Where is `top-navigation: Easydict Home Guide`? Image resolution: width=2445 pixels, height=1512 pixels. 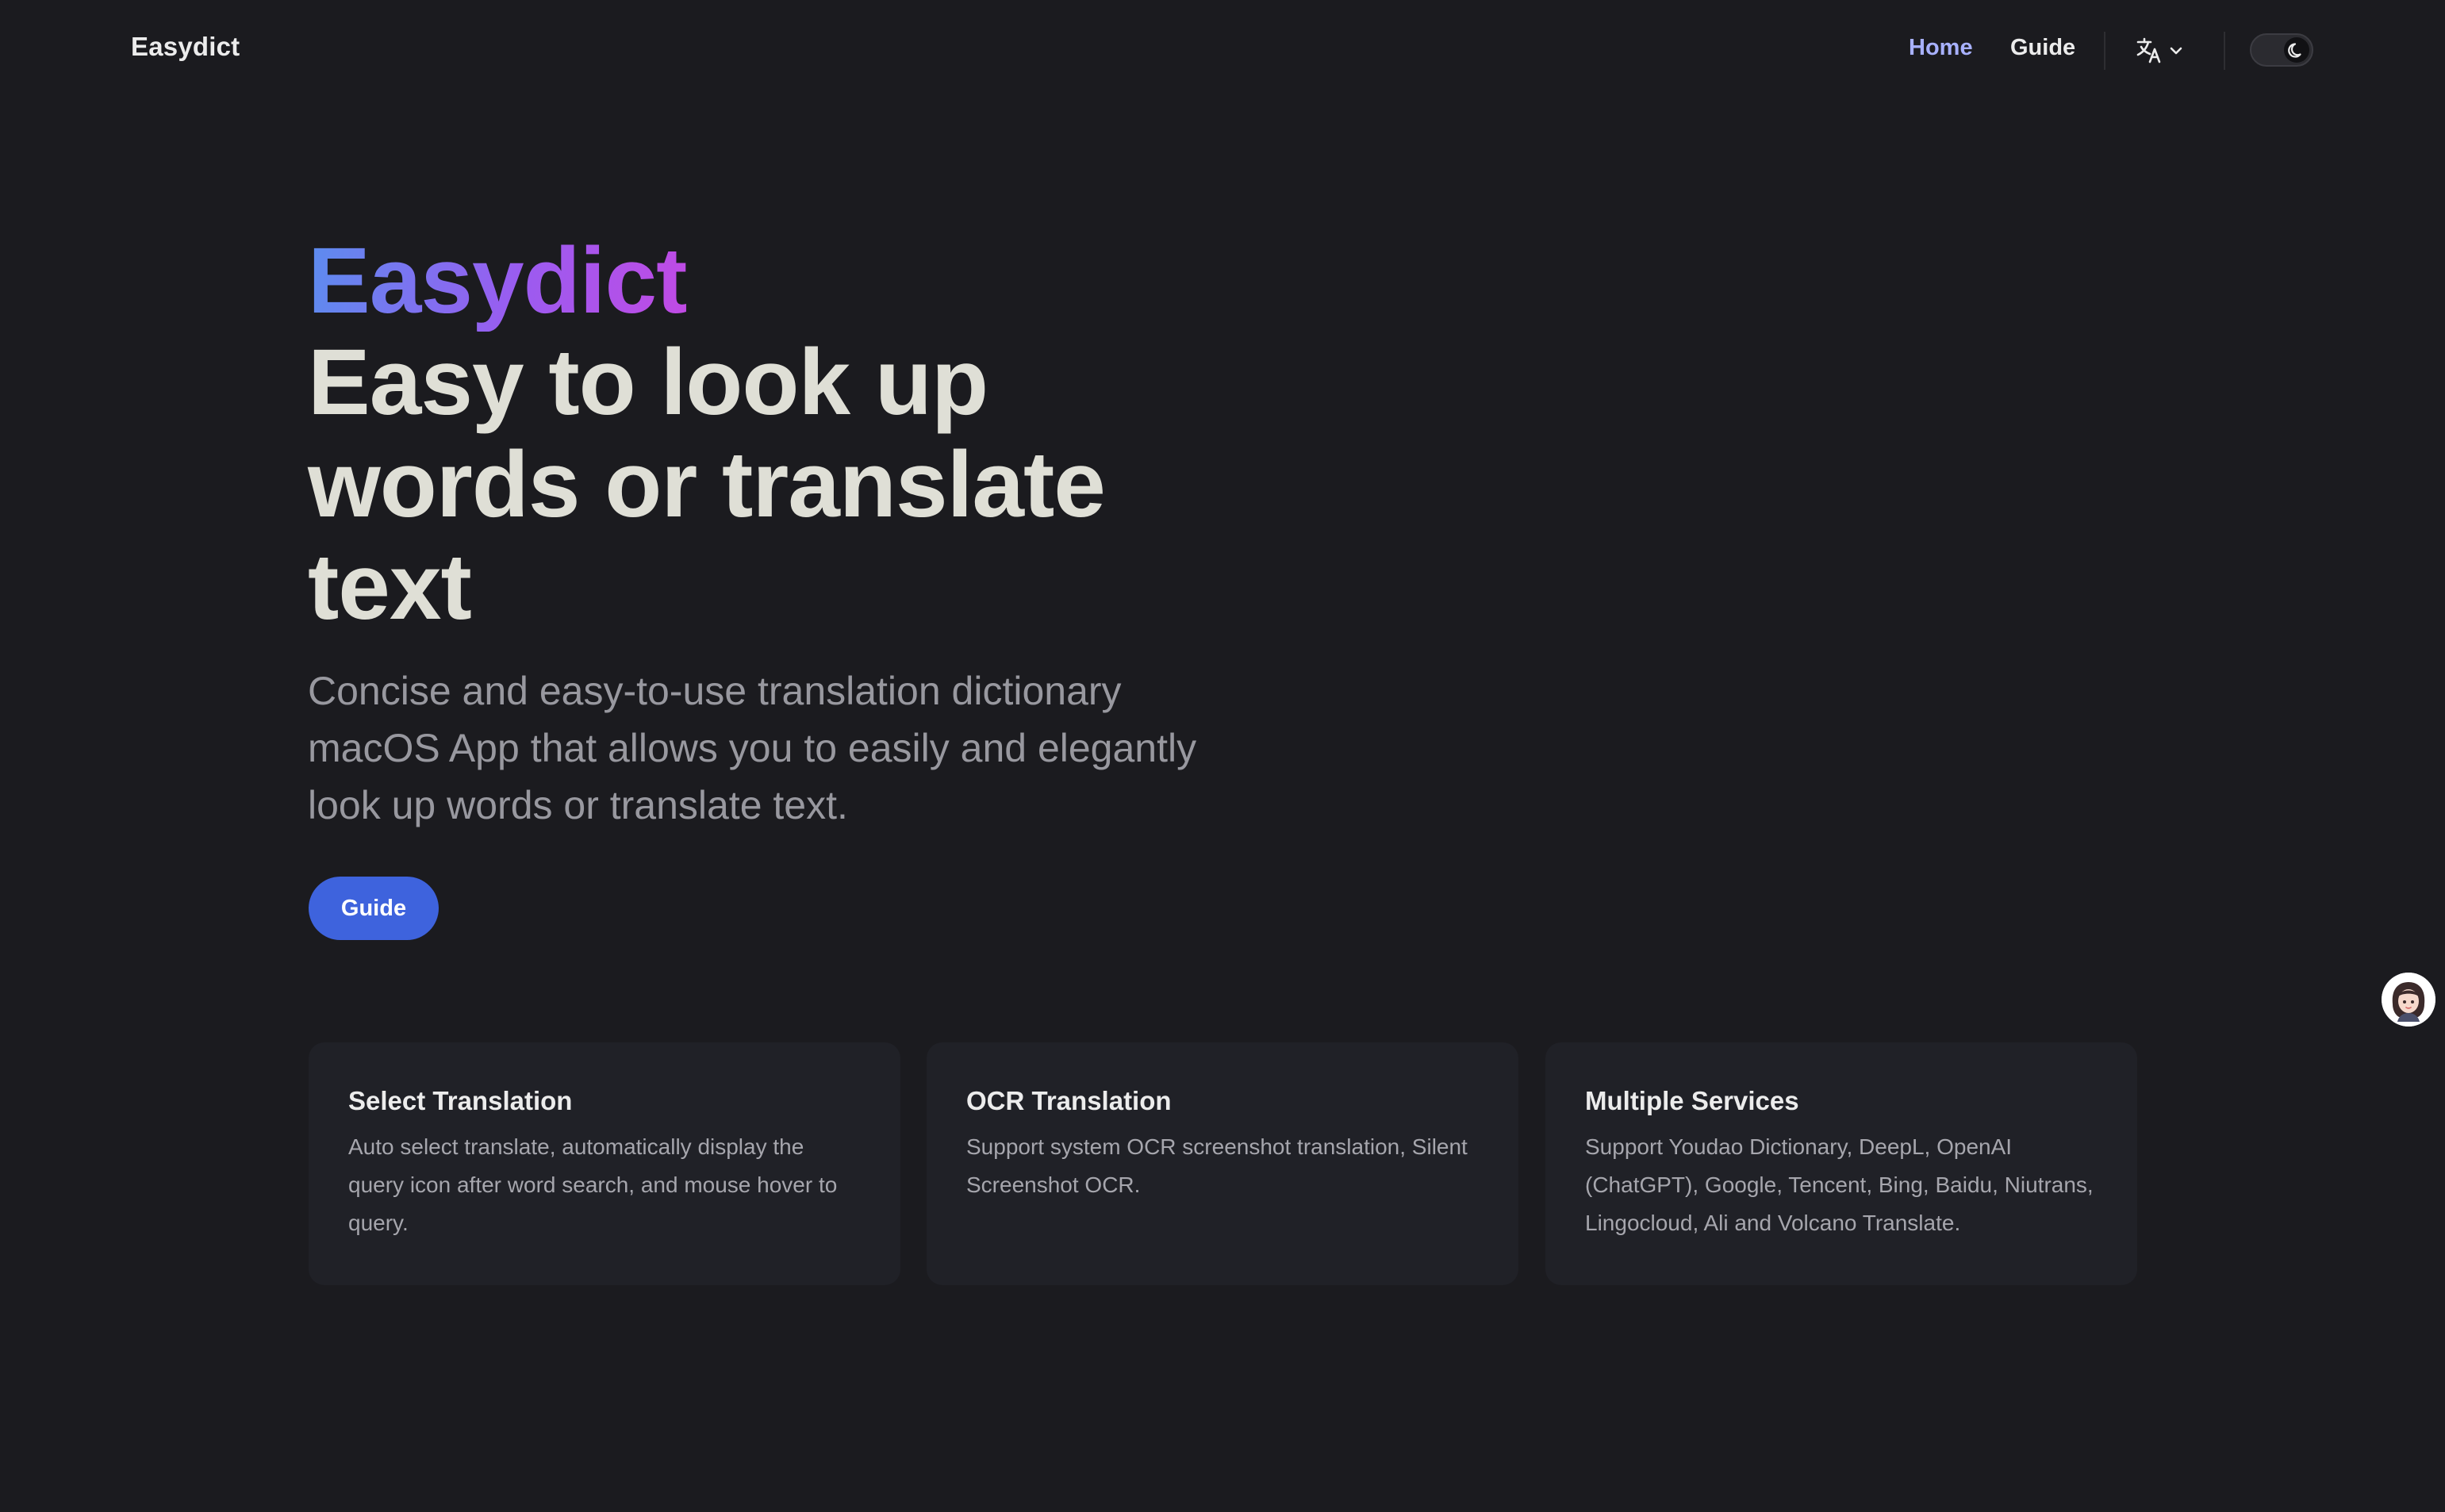 top-navigation: Easydict Home Guide is located at coordinates (1222, 51).